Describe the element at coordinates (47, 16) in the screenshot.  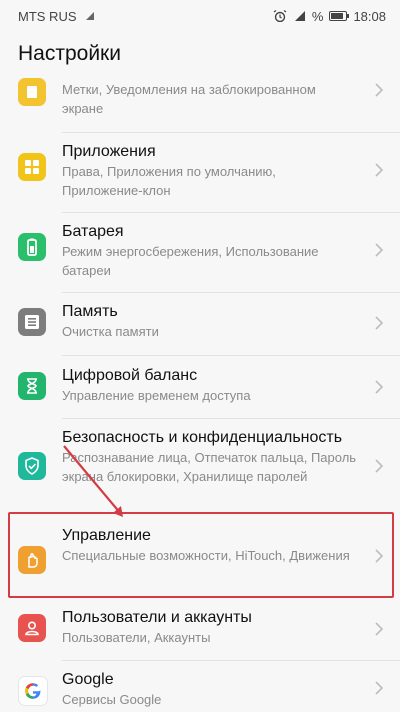
I see `carrier-label: MTS RUS` at that location.